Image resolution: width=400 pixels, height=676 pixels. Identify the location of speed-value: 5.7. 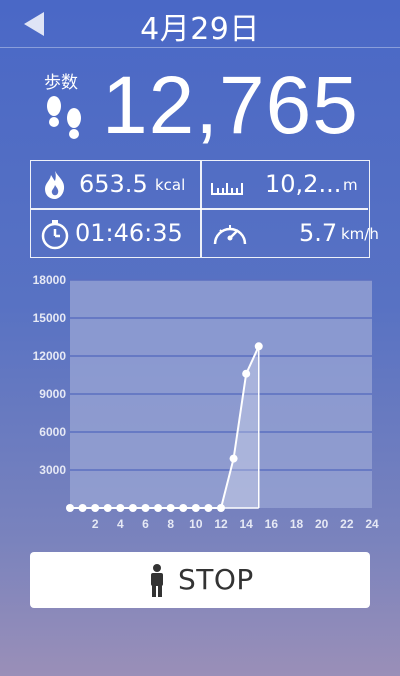
(318, 233).